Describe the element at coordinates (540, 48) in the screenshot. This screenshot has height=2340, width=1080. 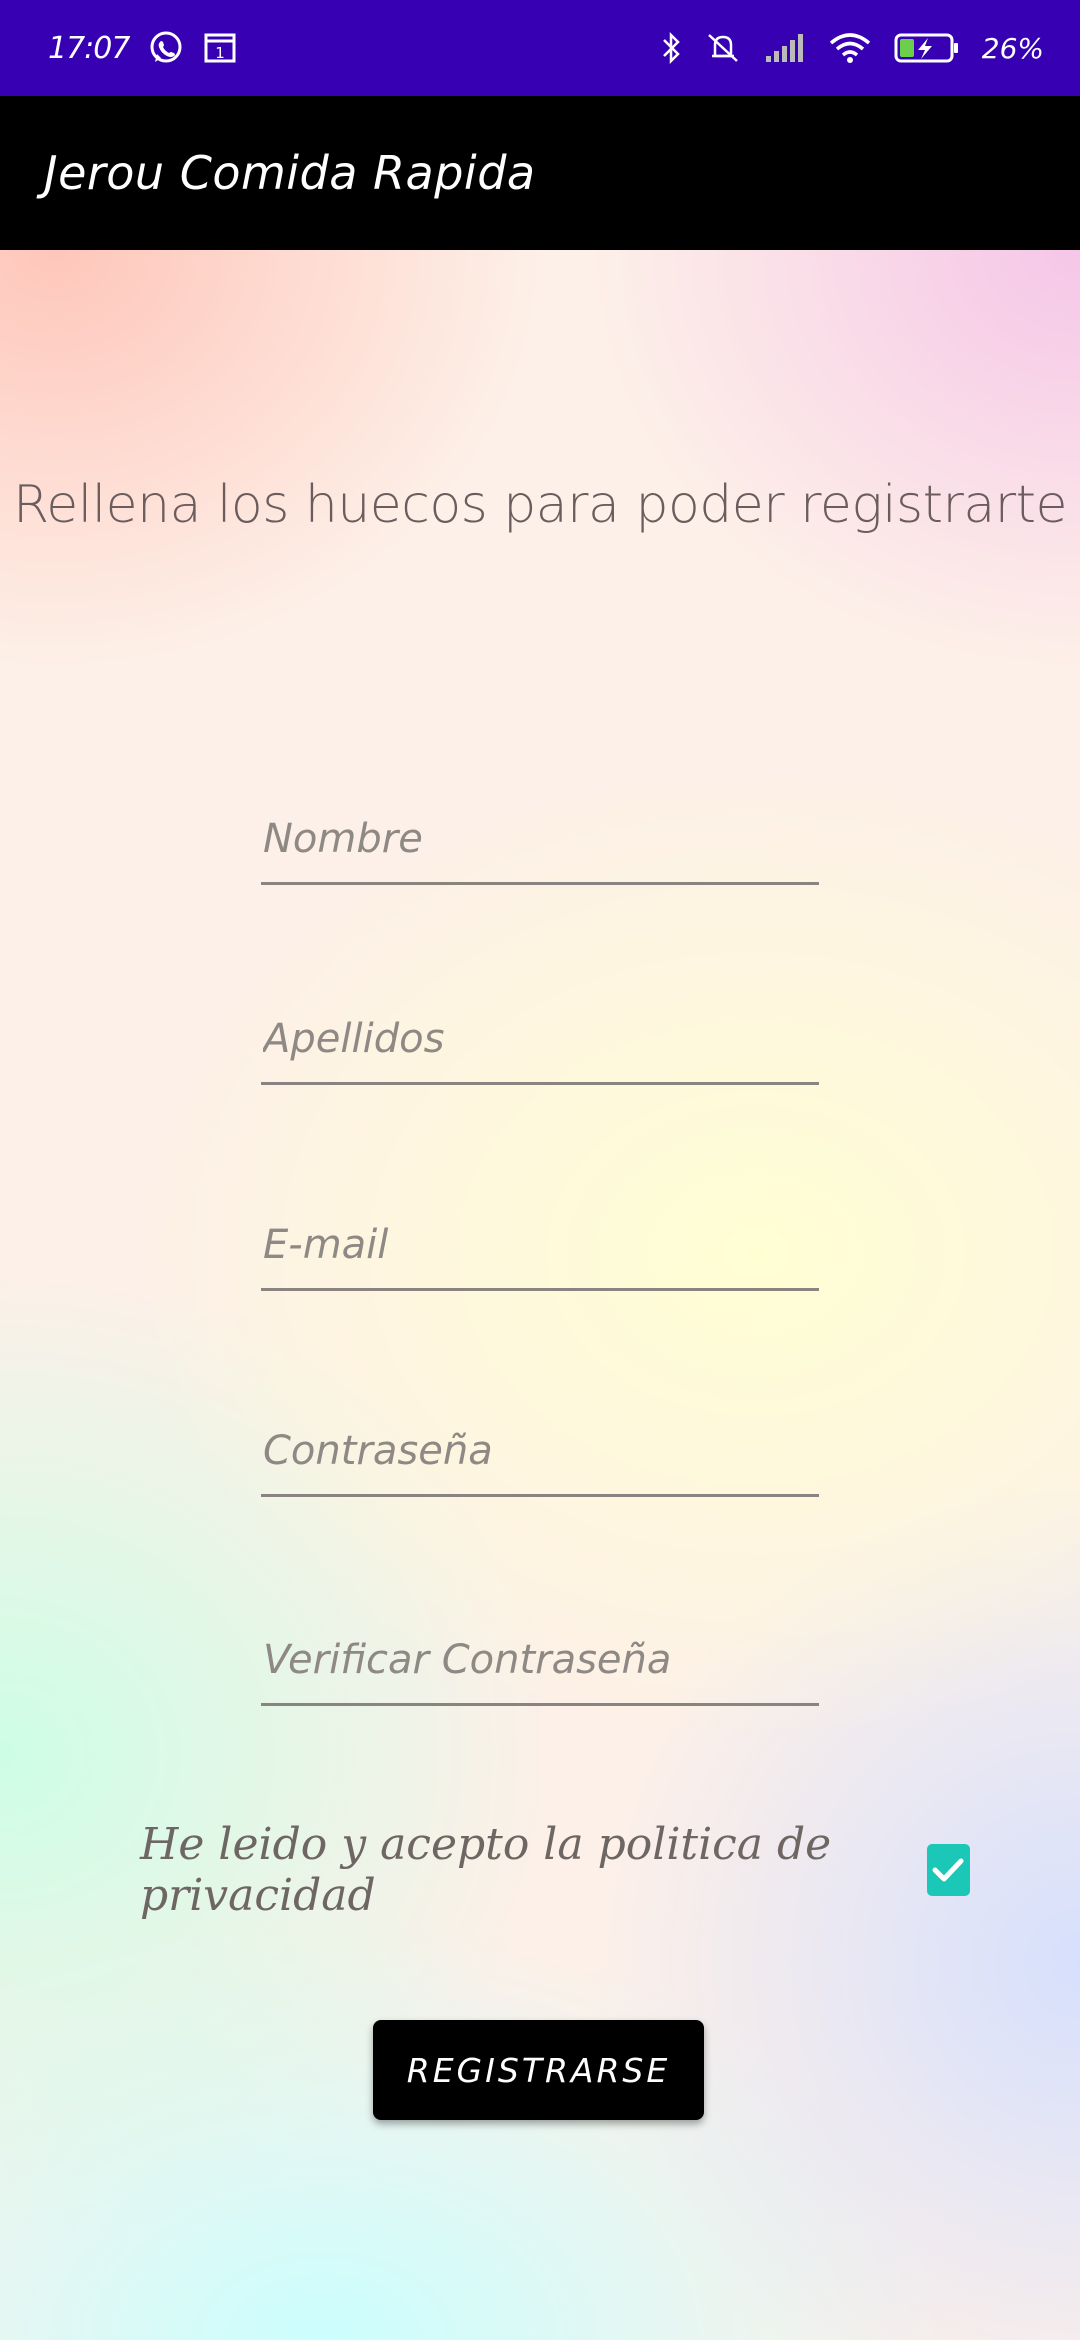
I see `status-bar: 17:07 1 26%` at that location.